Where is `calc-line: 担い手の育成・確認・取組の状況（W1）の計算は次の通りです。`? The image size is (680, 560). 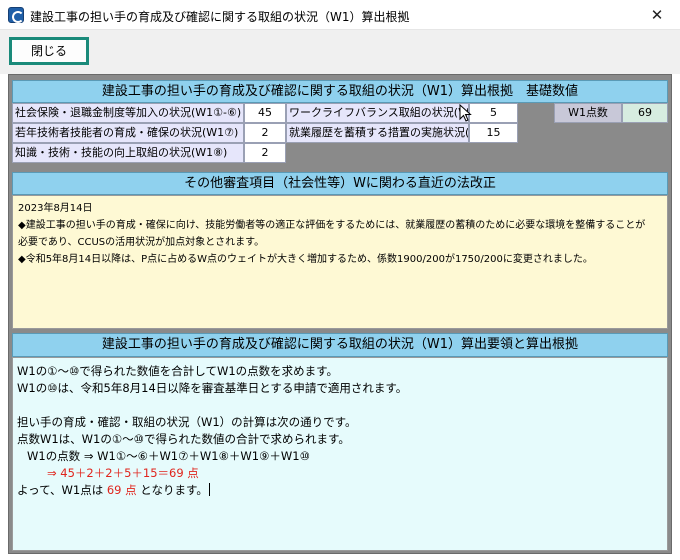
calc-line: 担い手の育成・確認・取組の状況（W1）の計算は次の通りです。 is located at coordinates (187, 422).